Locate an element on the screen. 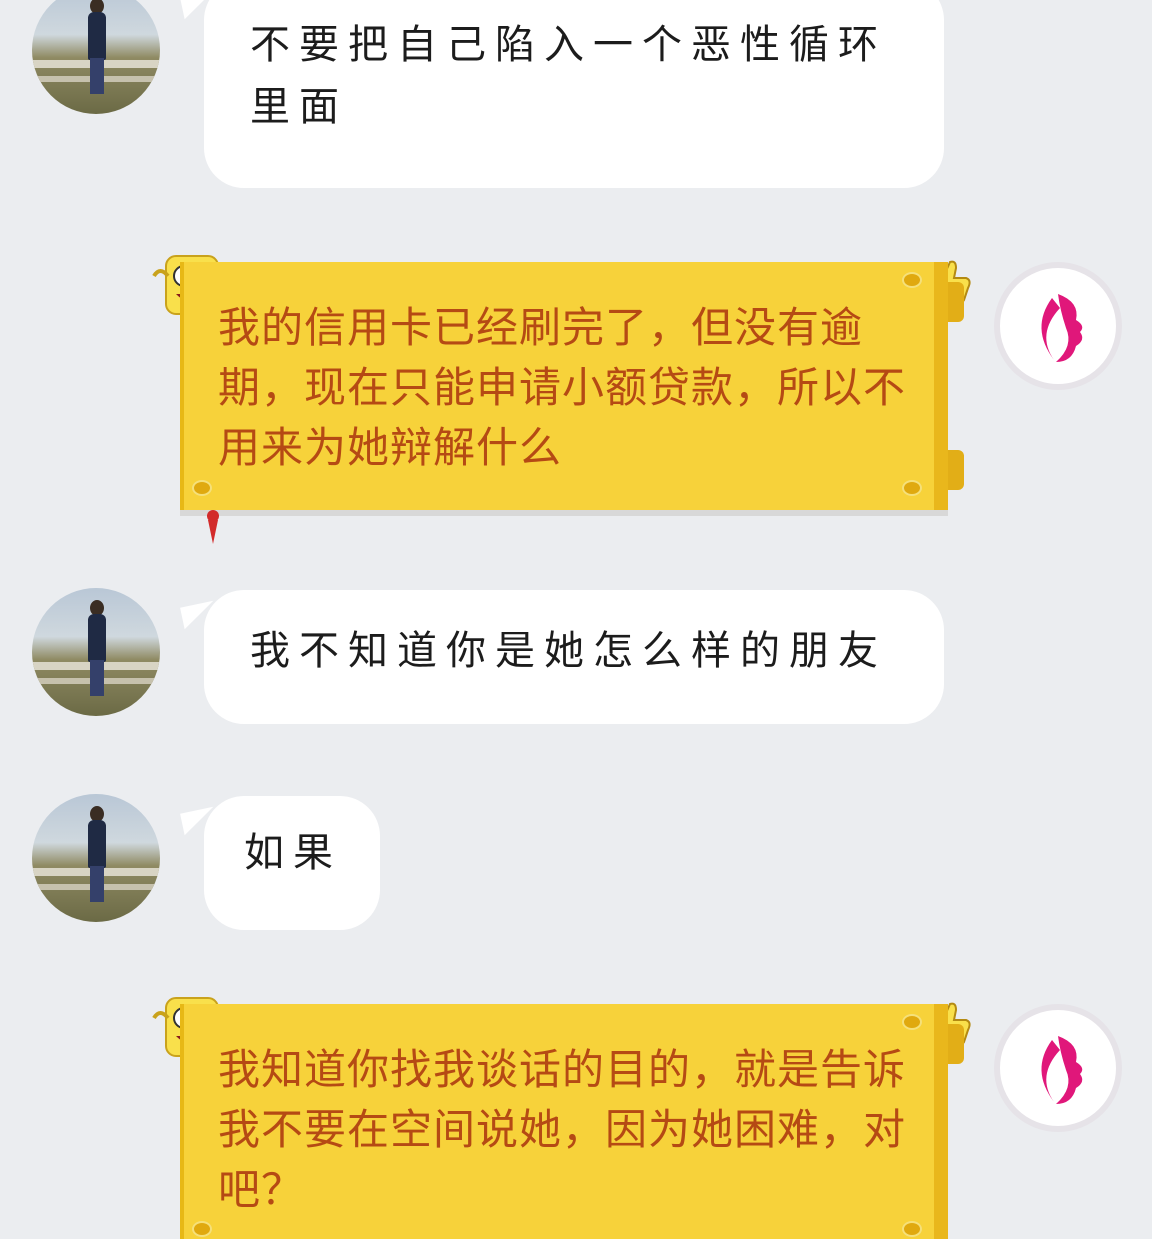 Image resolution: width=1152 pixels, height=1239 pixels. outgoing-message-bubble: 我知道你找我谈话的目的，就是告诉我不要在空间说她，因为她困难，对吧？ is located at coordinates (572, 1121).